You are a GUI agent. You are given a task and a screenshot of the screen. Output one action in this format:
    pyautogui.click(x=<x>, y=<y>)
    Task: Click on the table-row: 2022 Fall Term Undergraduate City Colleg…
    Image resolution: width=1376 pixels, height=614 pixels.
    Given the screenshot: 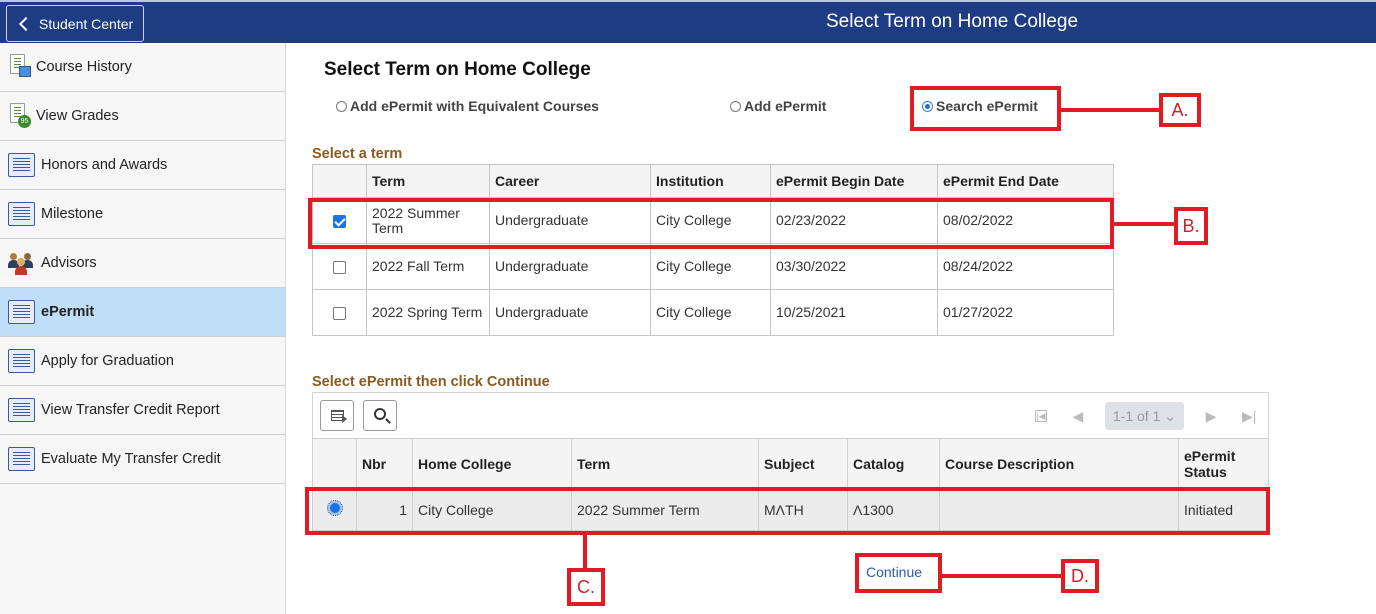 What is the action you would take?
    pyautogui.click(x=713, y=266)
    